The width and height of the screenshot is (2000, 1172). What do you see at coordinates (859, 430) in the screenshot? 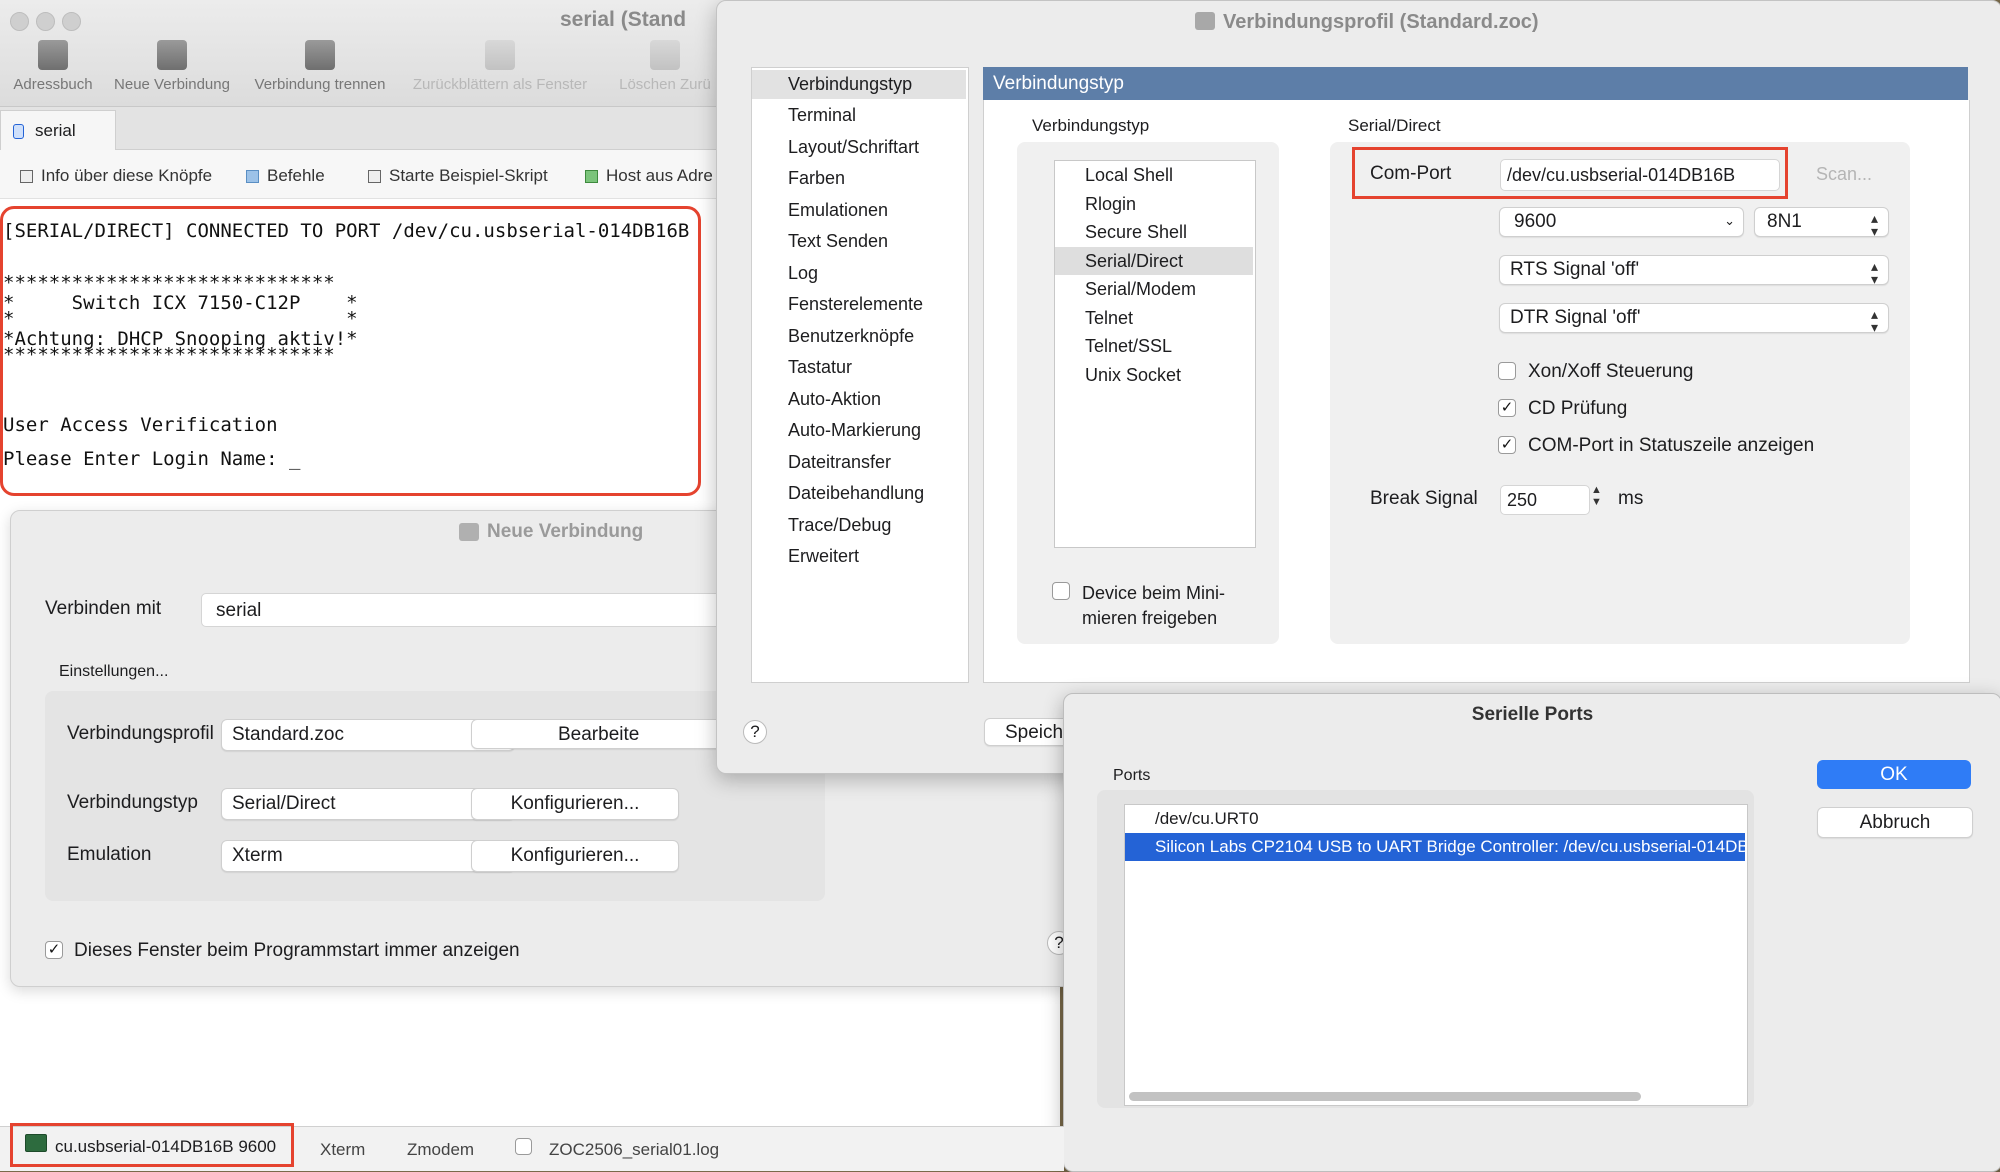
I see `sidebar-item-auto-markierung: Auto-Markierung` at bounding box center [859, 430].